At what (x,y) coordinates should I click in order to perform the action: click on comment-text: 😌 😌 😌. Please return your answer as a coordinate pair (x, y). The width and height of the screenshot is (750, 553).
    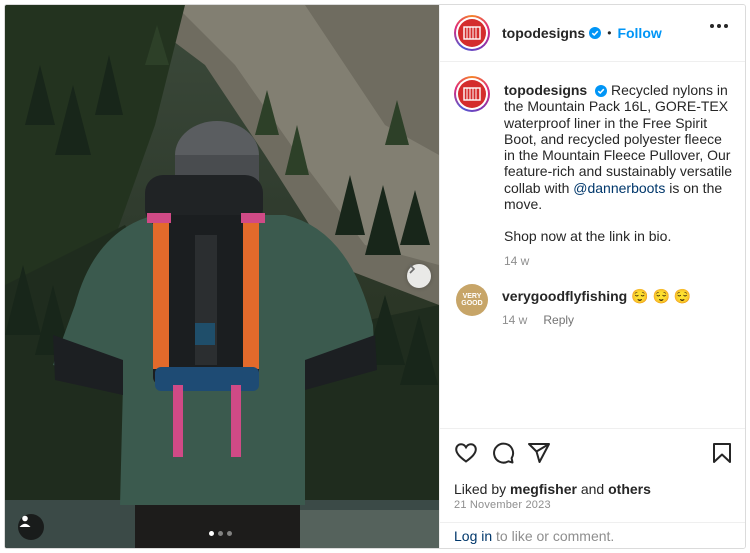
    Looking at the image, I should click on (661, 296).